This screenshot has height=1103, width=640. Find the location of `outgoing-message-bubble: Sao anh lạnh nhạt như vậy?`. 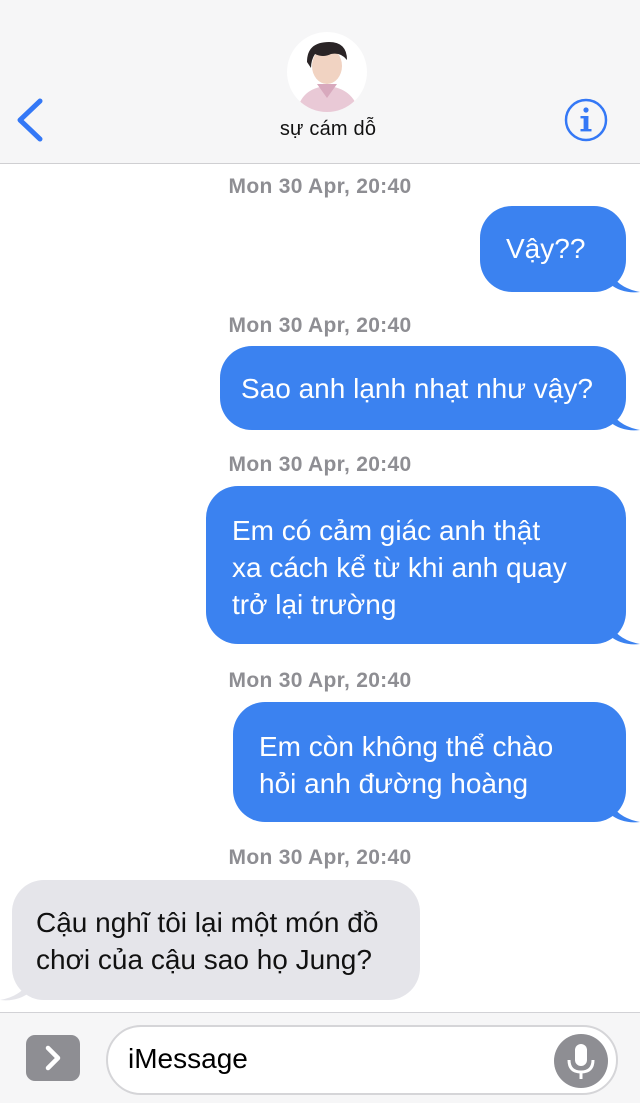

outgoing-message-bubble: Sao anh lạnh nhạt như vậy? is located at coordinates (423, 388).